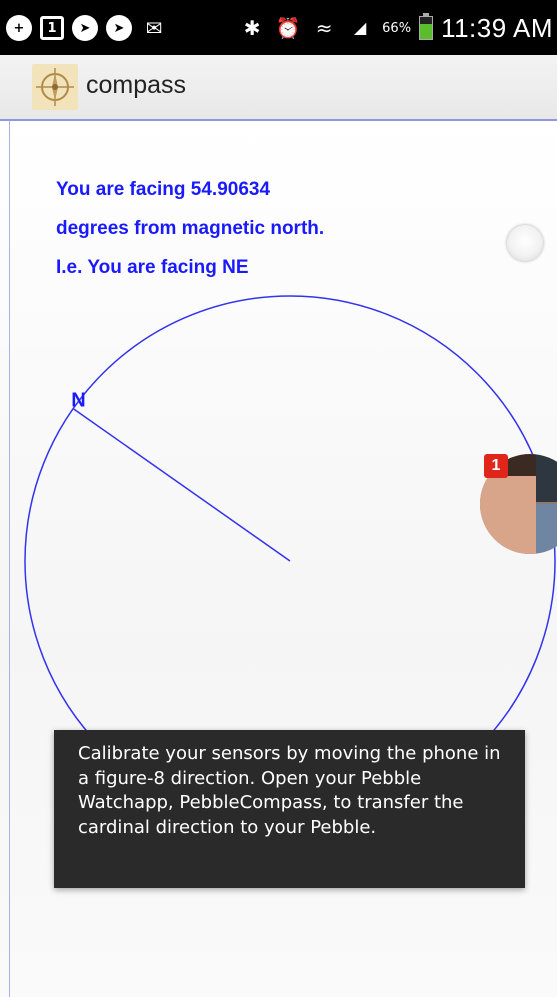 The image size is (557, 997). Describe the element at coordinates (181, 484) in the screenshot. I see `north-needle` at that location.